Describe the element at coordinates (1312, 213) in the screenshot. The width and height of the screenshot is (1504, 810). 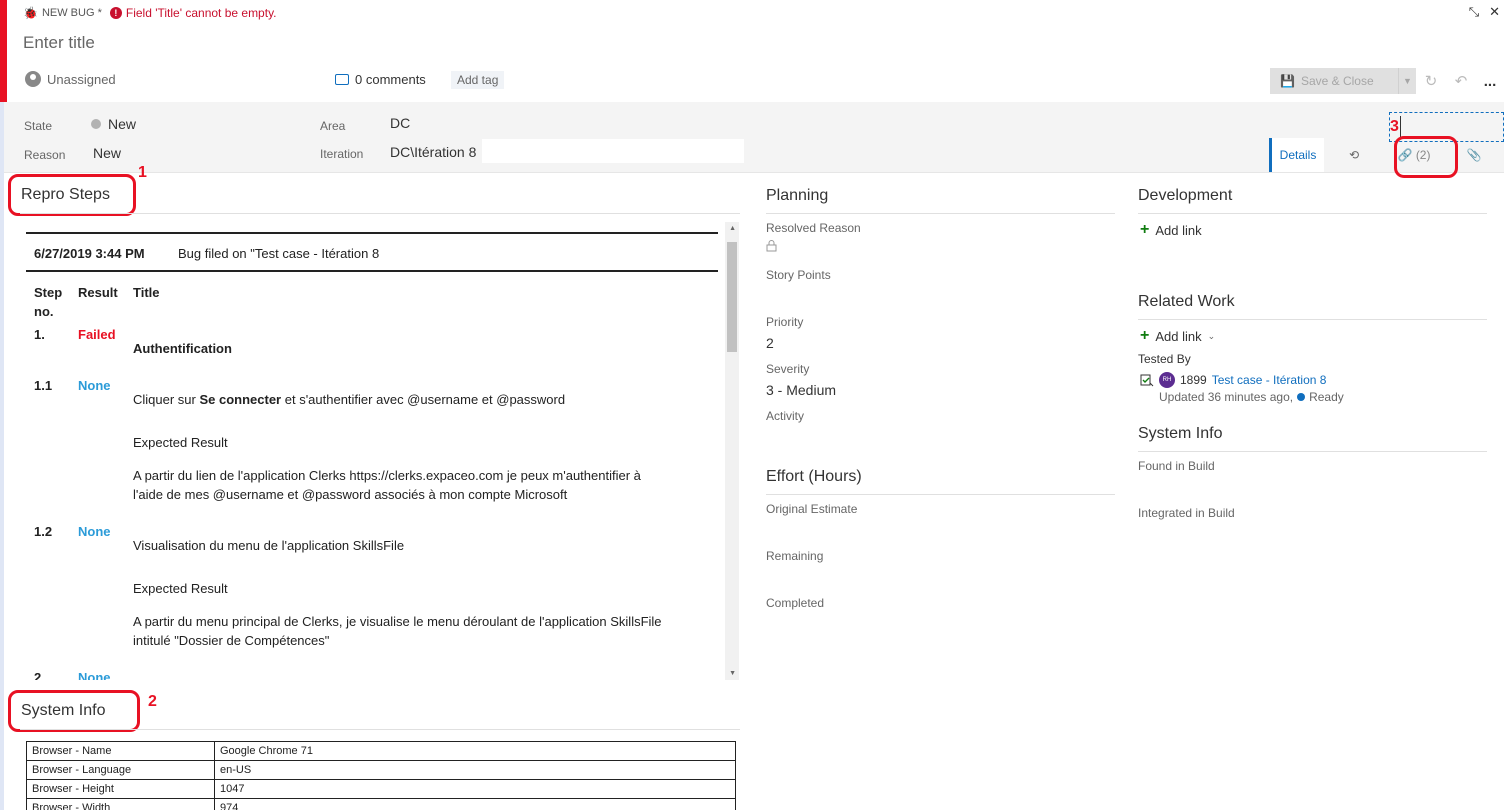
I see `development-divider` at that location.